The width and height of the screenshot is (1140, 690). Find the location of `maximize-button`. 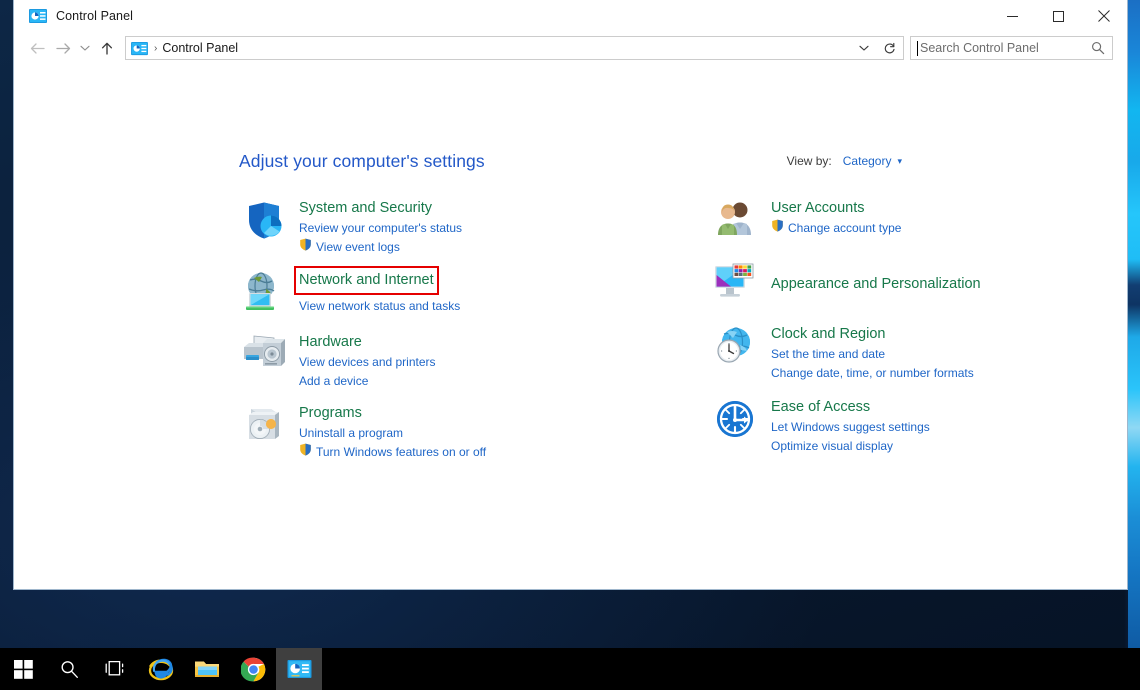

maximize-button is located at coordinates (1058, 16).